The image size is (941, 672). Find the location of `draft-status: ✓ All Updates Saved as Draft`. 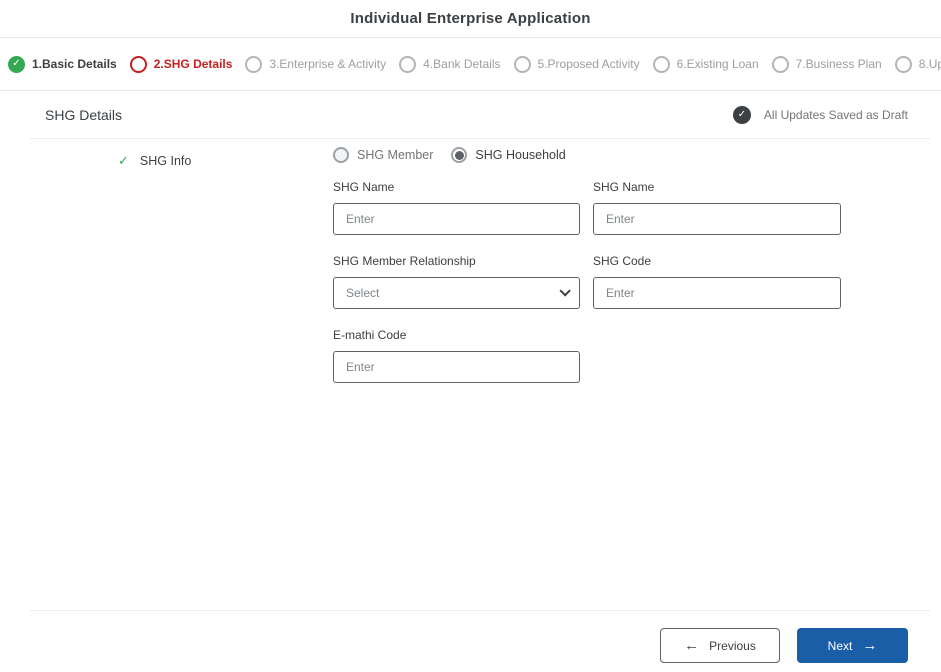

draft-status: ✓ All Updates Saved as Draft is located at coordinates (820, 114).